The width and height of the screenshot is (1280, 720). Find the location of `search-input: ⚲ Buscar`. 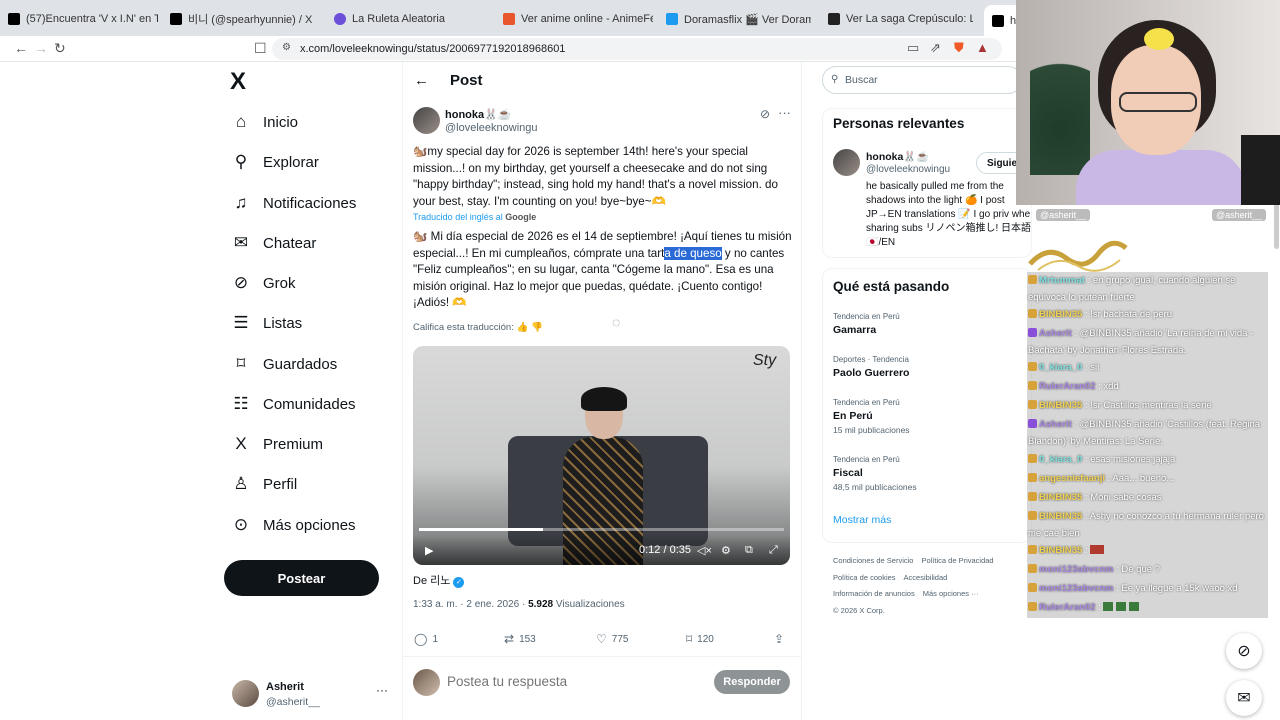

search-input: ⚲ Buscar is located at coordinates (922, 80).